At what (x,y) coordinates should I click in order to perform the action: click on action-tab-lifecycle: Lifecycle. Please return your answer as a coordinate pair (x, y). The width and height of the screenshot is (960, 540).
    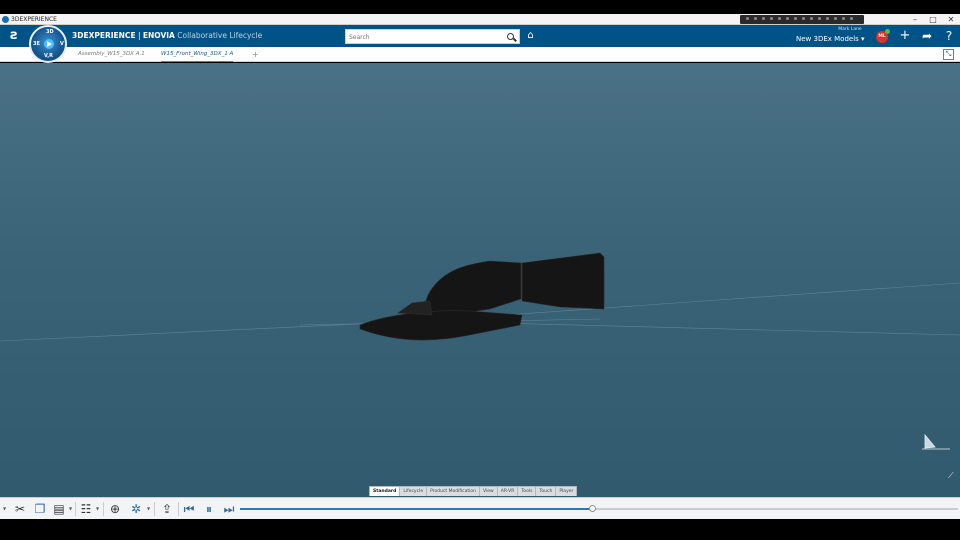
    Looking at the image, I should click on (414, 491).